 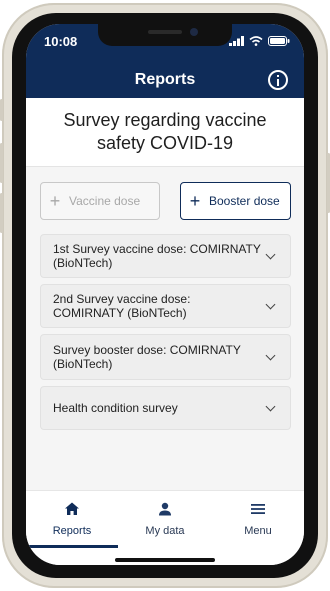 What do you see at coordinates (165, 79) in the screenshot?
I see `page-title: Reports` at bounding box center [165, 79].